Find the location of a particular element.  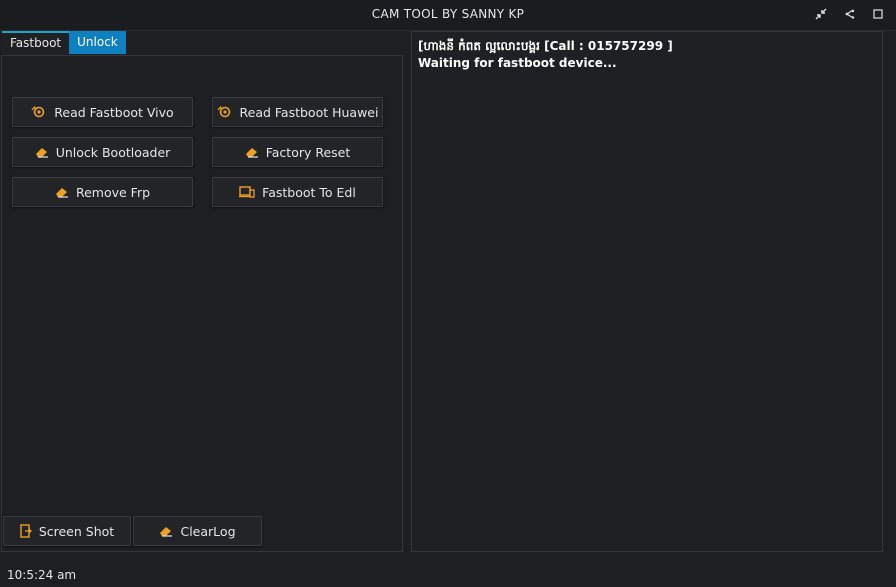

unlock-bootloader-label: Unlock Bootloader is located at coordinates (113, 152).